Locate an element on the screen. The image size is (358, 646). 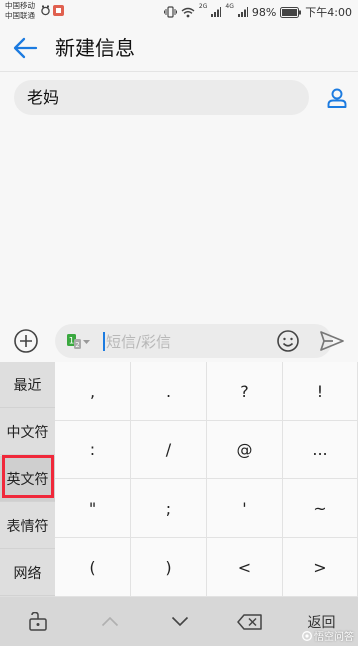
carrier-1: 中国移动 is located at coordinates (20, 5).